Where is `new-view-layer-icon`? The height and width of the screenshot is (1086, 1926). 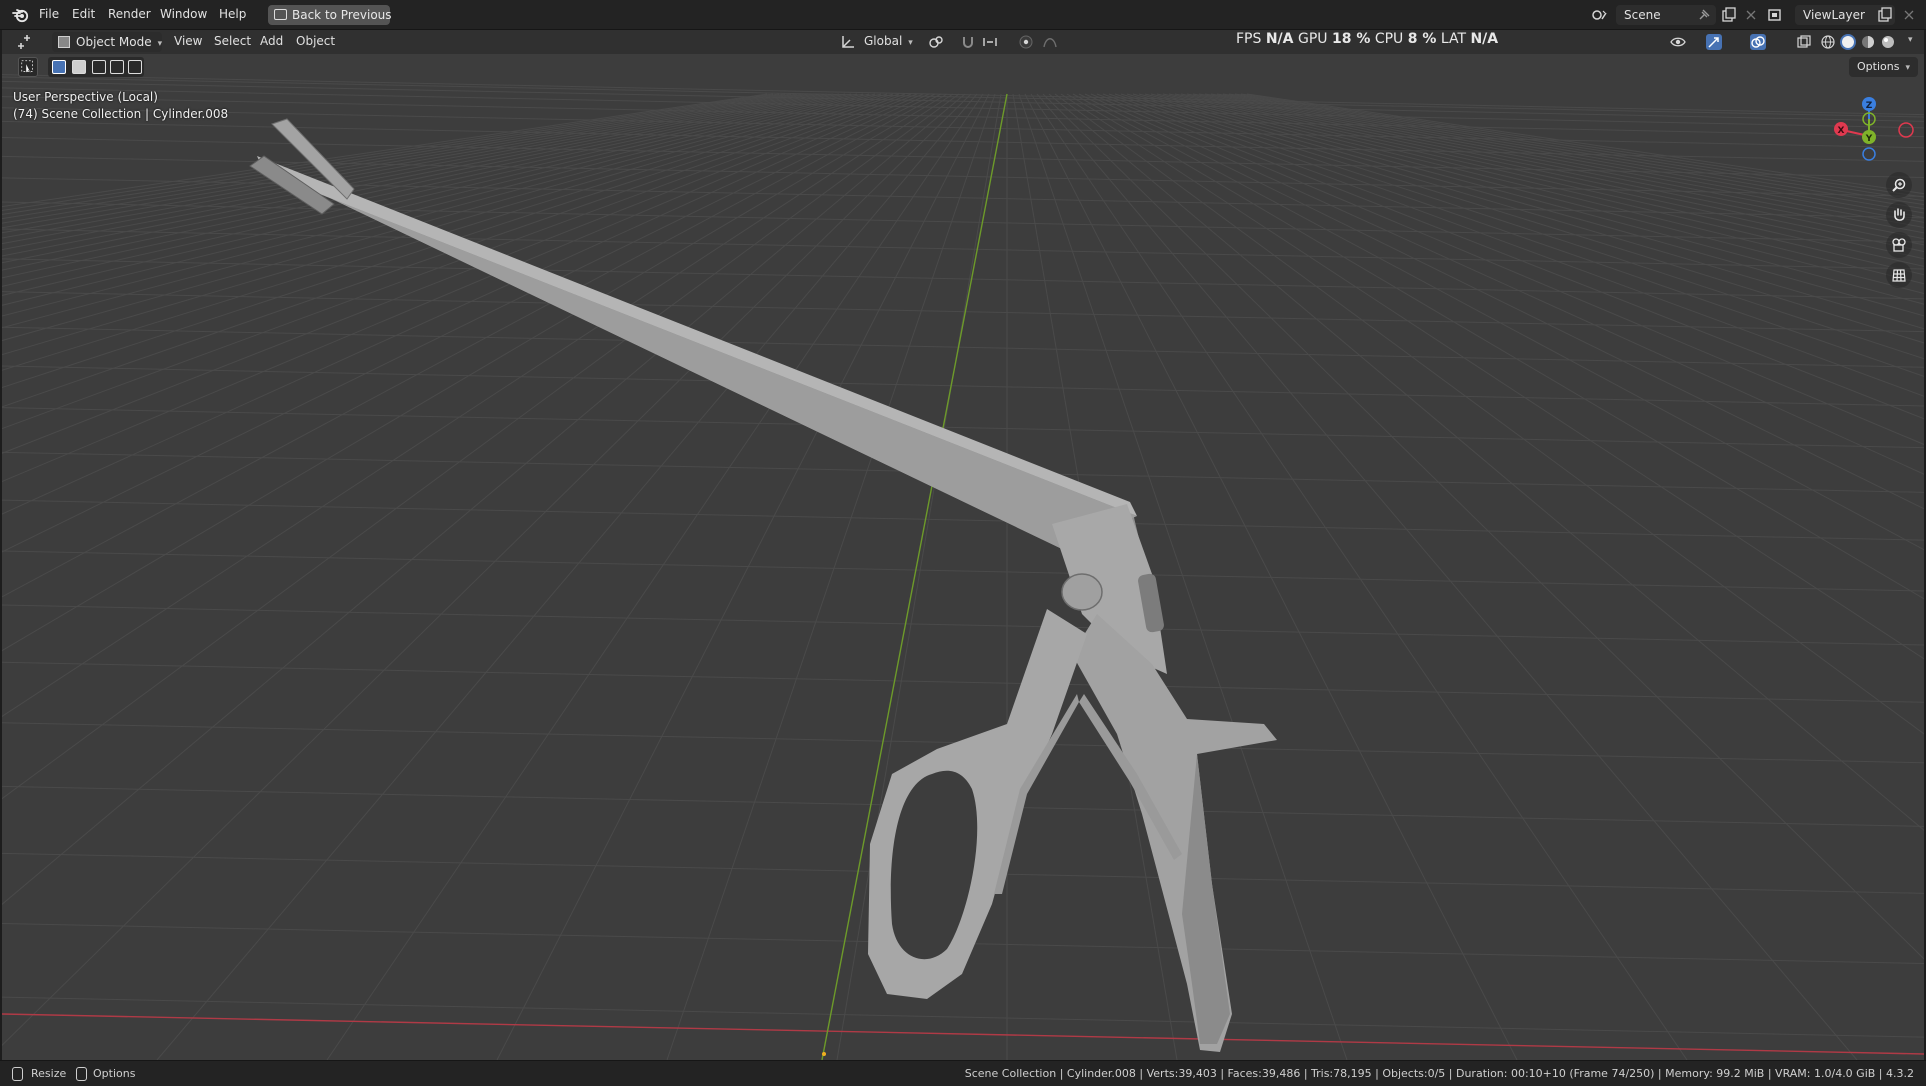 new-view-layer-icon is located at coordinates (1885, 15).